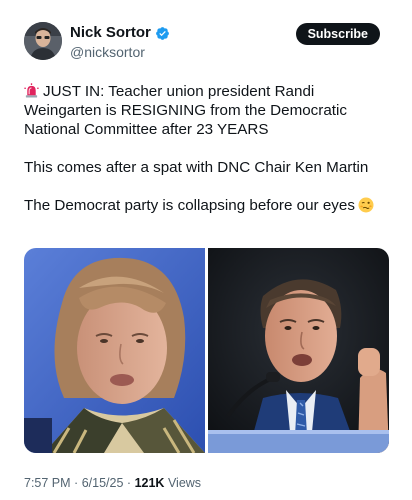 The image size is (412, 500). I want to click on avatar, so click(43, 41).